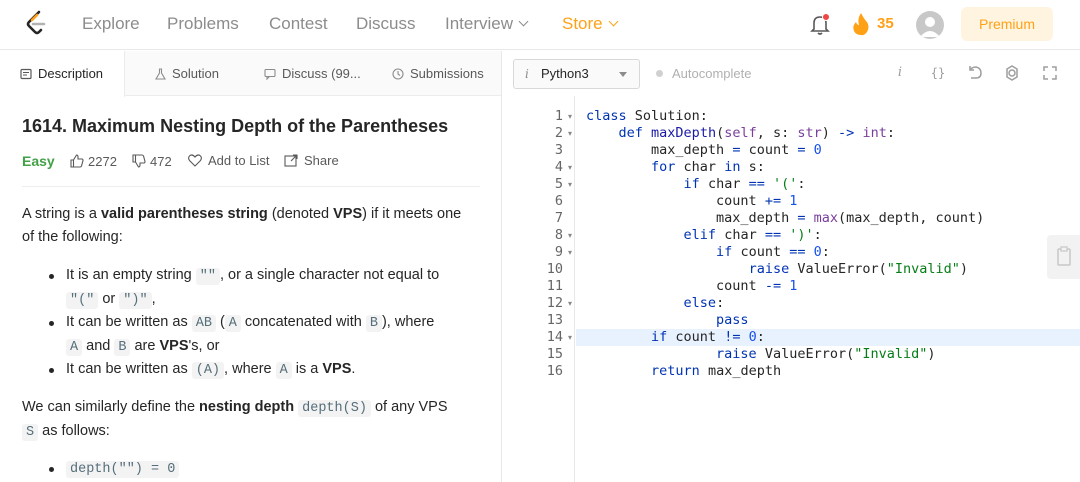  I want to click on autocomplete-toggle: Autocomplete, so click(704, 73).